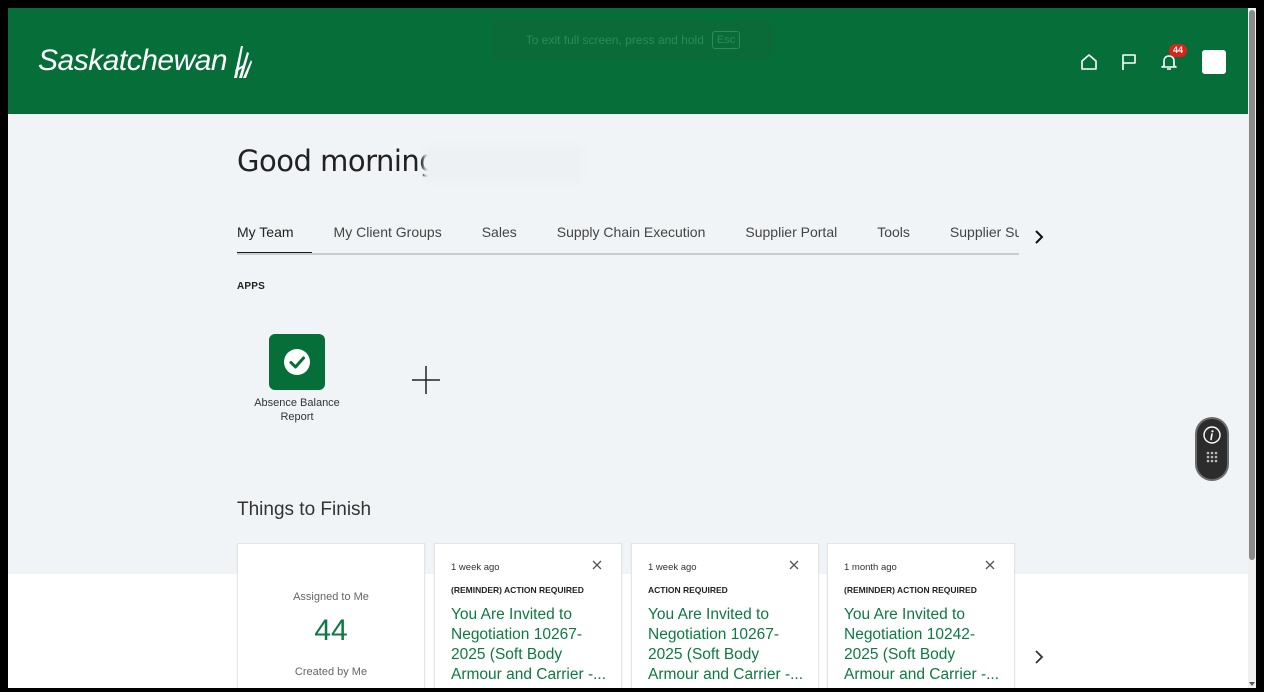 The image size is (1264, 692). Describe the element at coordinates (331, 672) in the screenshot. I see `created-by-me-label: Created by Me` at that location.